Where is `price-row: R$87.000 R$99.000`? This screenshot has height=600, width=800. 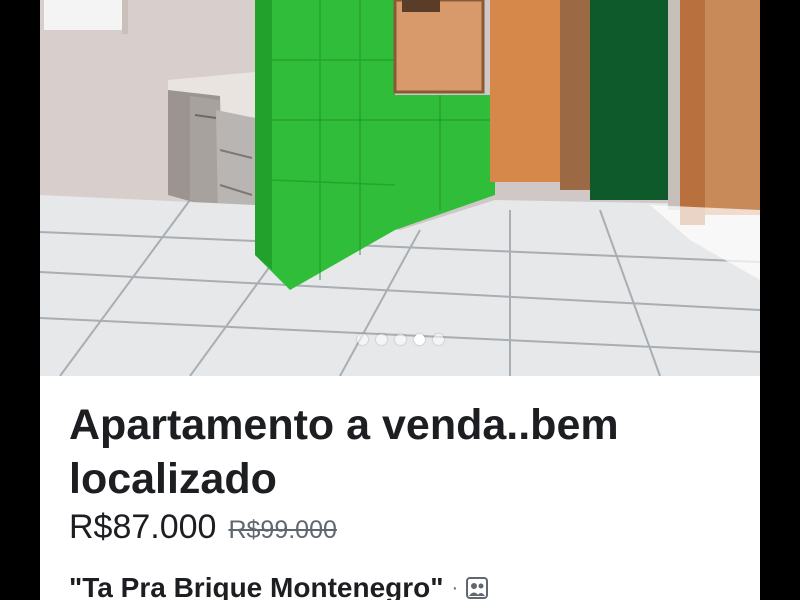
price-row: R$87.000 R$99.000 is located at coordinates (203, 527).